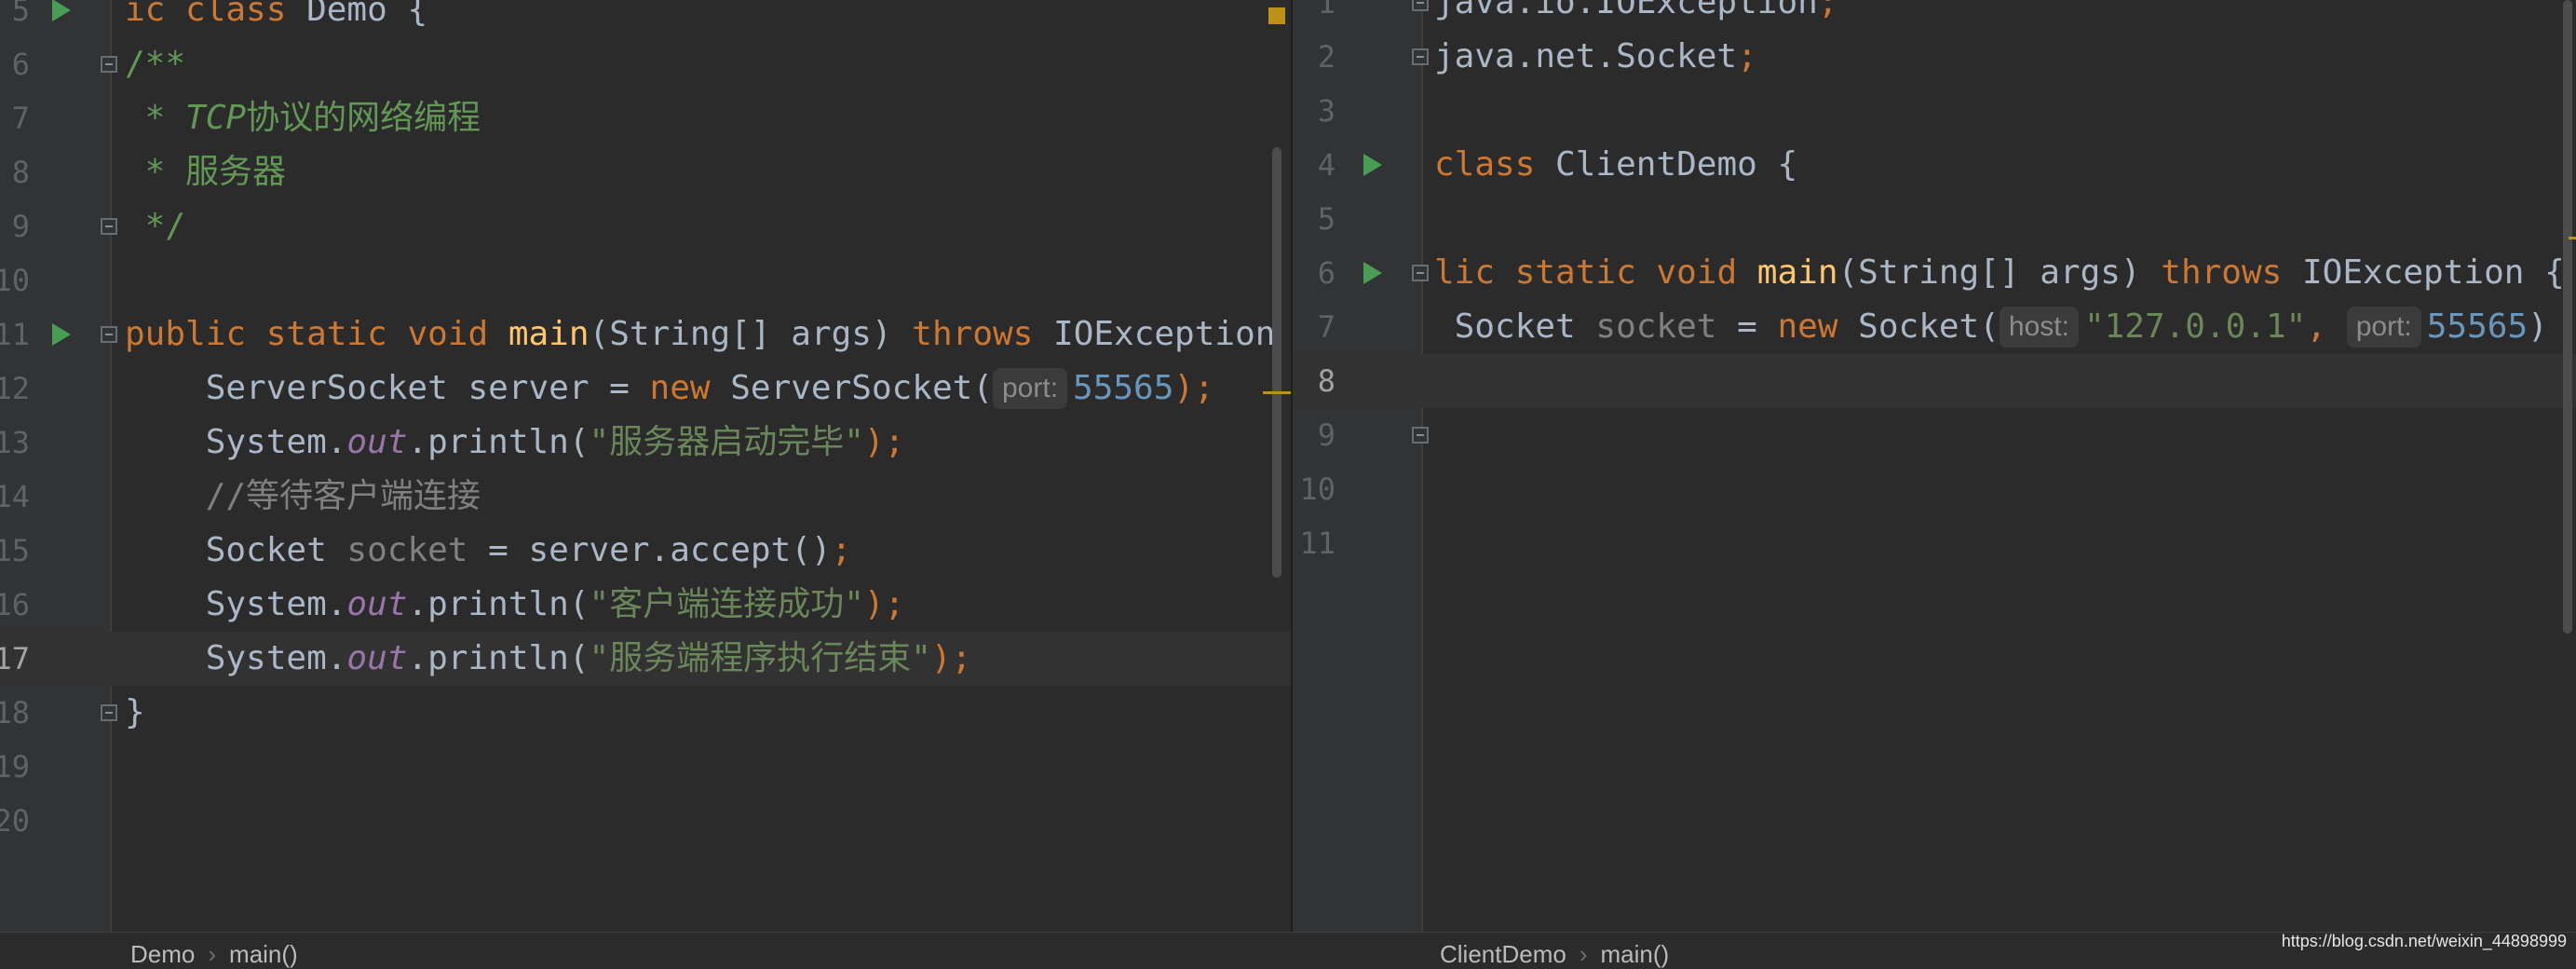  Describe the element at coordinates (1934, 381) in the screenshot. I see `code-line: 8` at that location.